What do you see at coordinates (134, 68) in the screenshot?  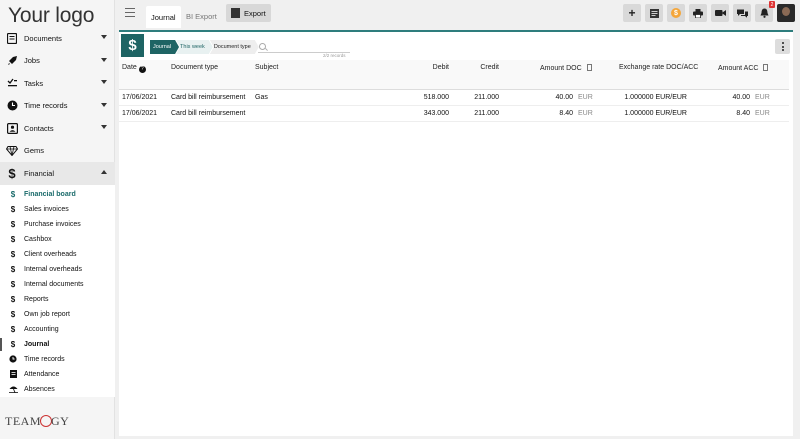 I see `column-header-date: Date?` at bounding box center [134, 68].